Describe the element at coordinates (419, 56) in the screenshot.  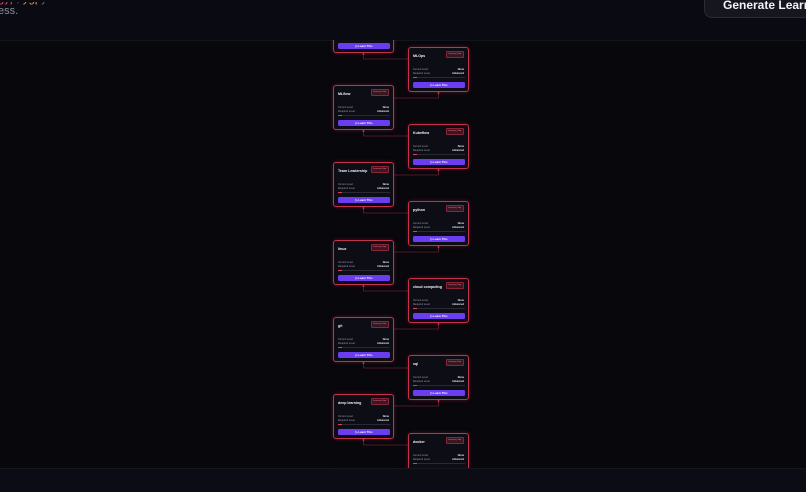
I see `skill-title: MLOps` at that location.